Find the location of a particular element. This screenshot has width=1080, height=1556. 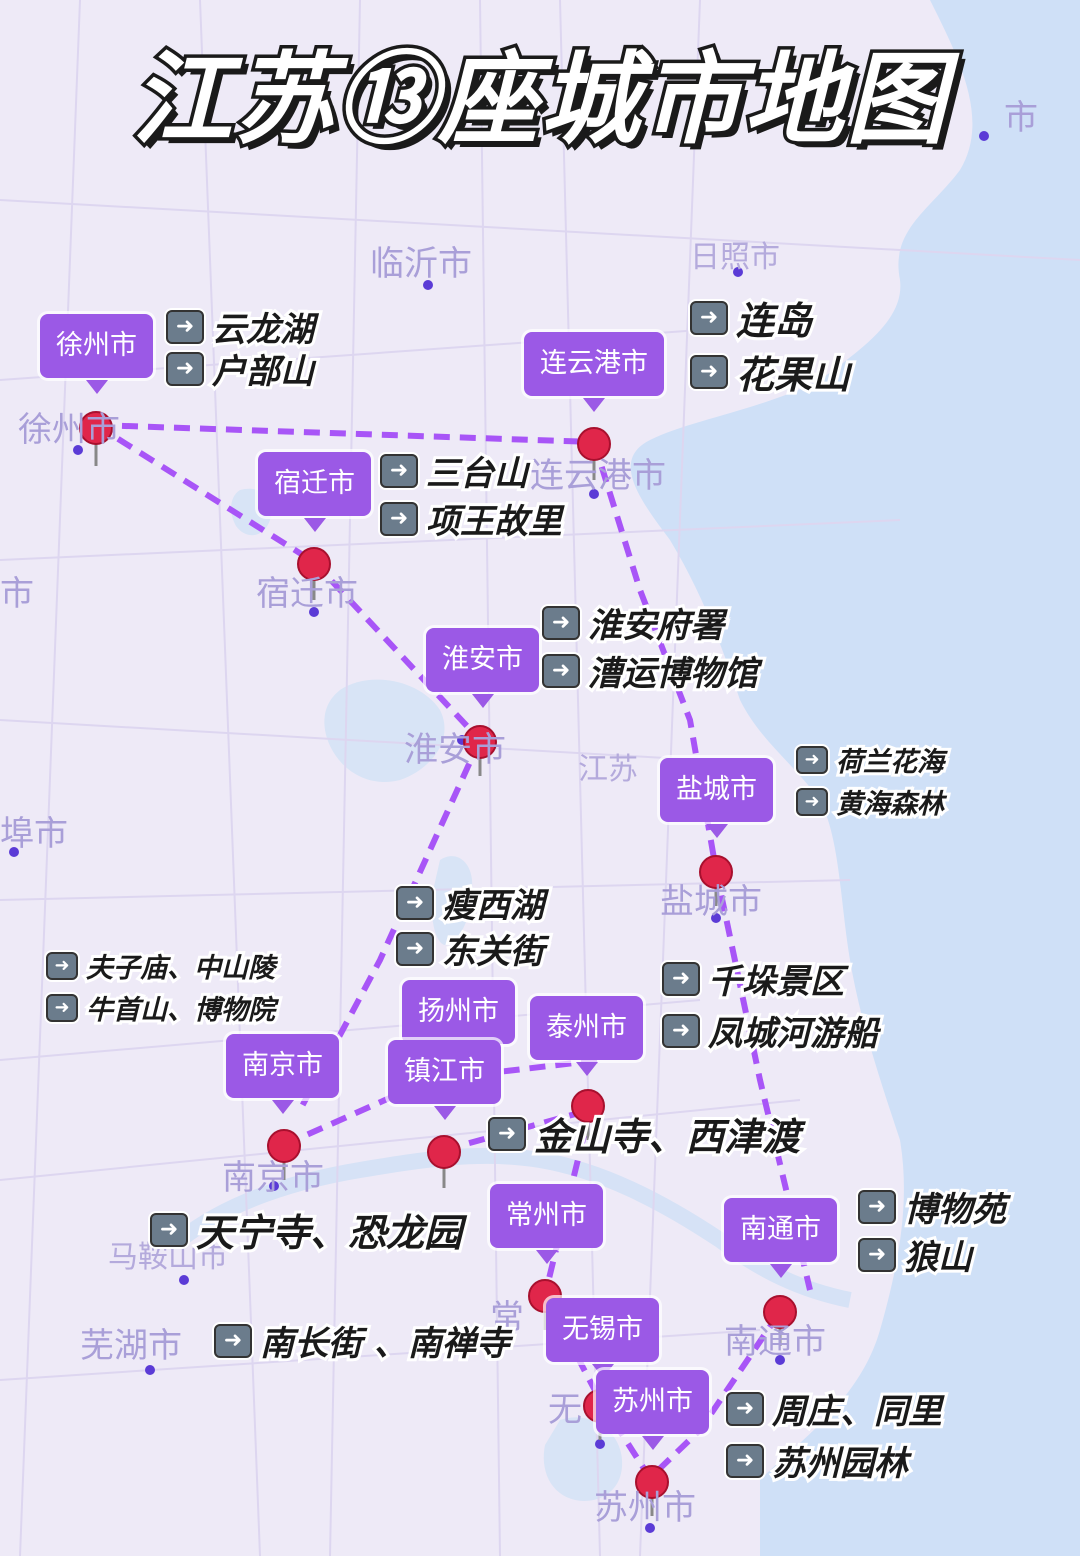

city-tag-zhenjiang: 镇江市 is located at coordinates (444, 1080).